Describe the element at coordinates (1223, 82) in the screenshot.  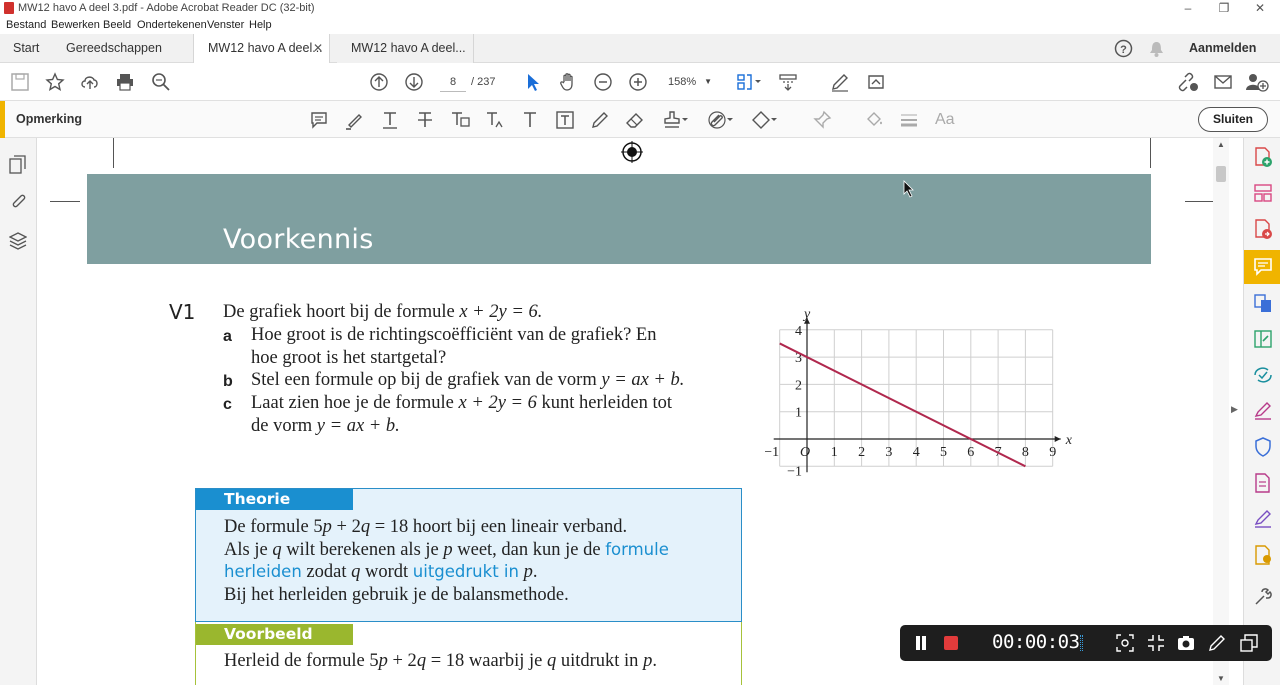
I see `email-icon` at that location.